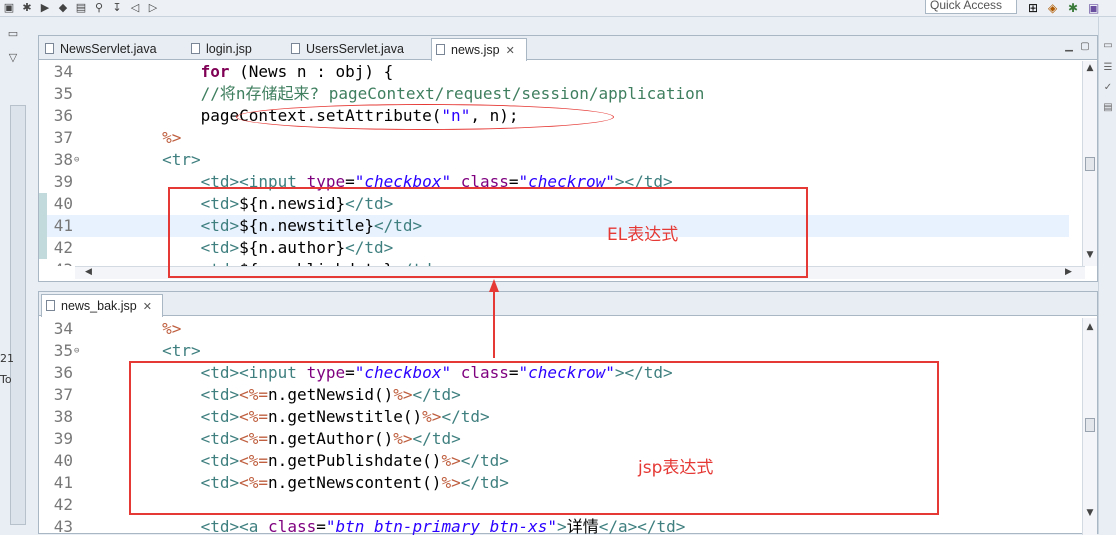  What do you see at coordinates (554, 72) in the screenshot?
I see `code-line: 34 for (News n : obj) {` at bounding box center [554, 72].